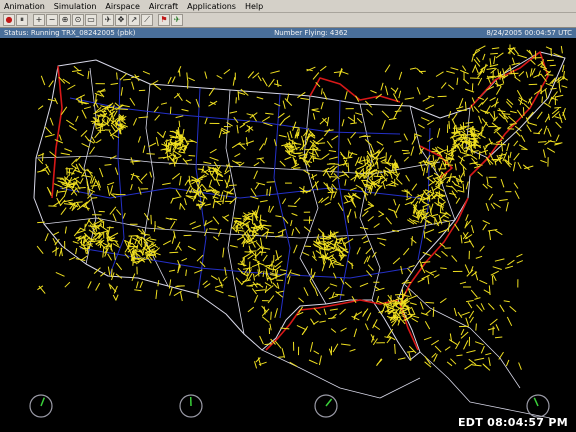 Image resolution: width=576 pixels, height=432 pixels. I want to click on zoom-out-button: −, so click(52, 20).